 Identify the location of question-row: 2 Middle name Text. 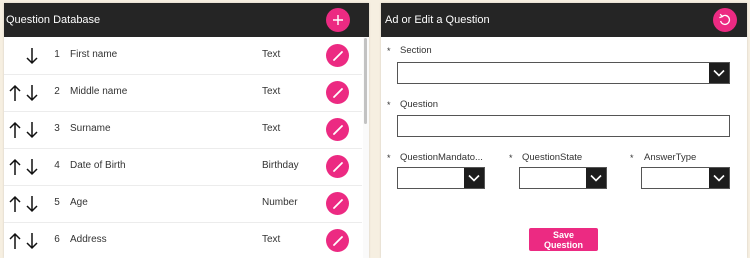
(183, 93).